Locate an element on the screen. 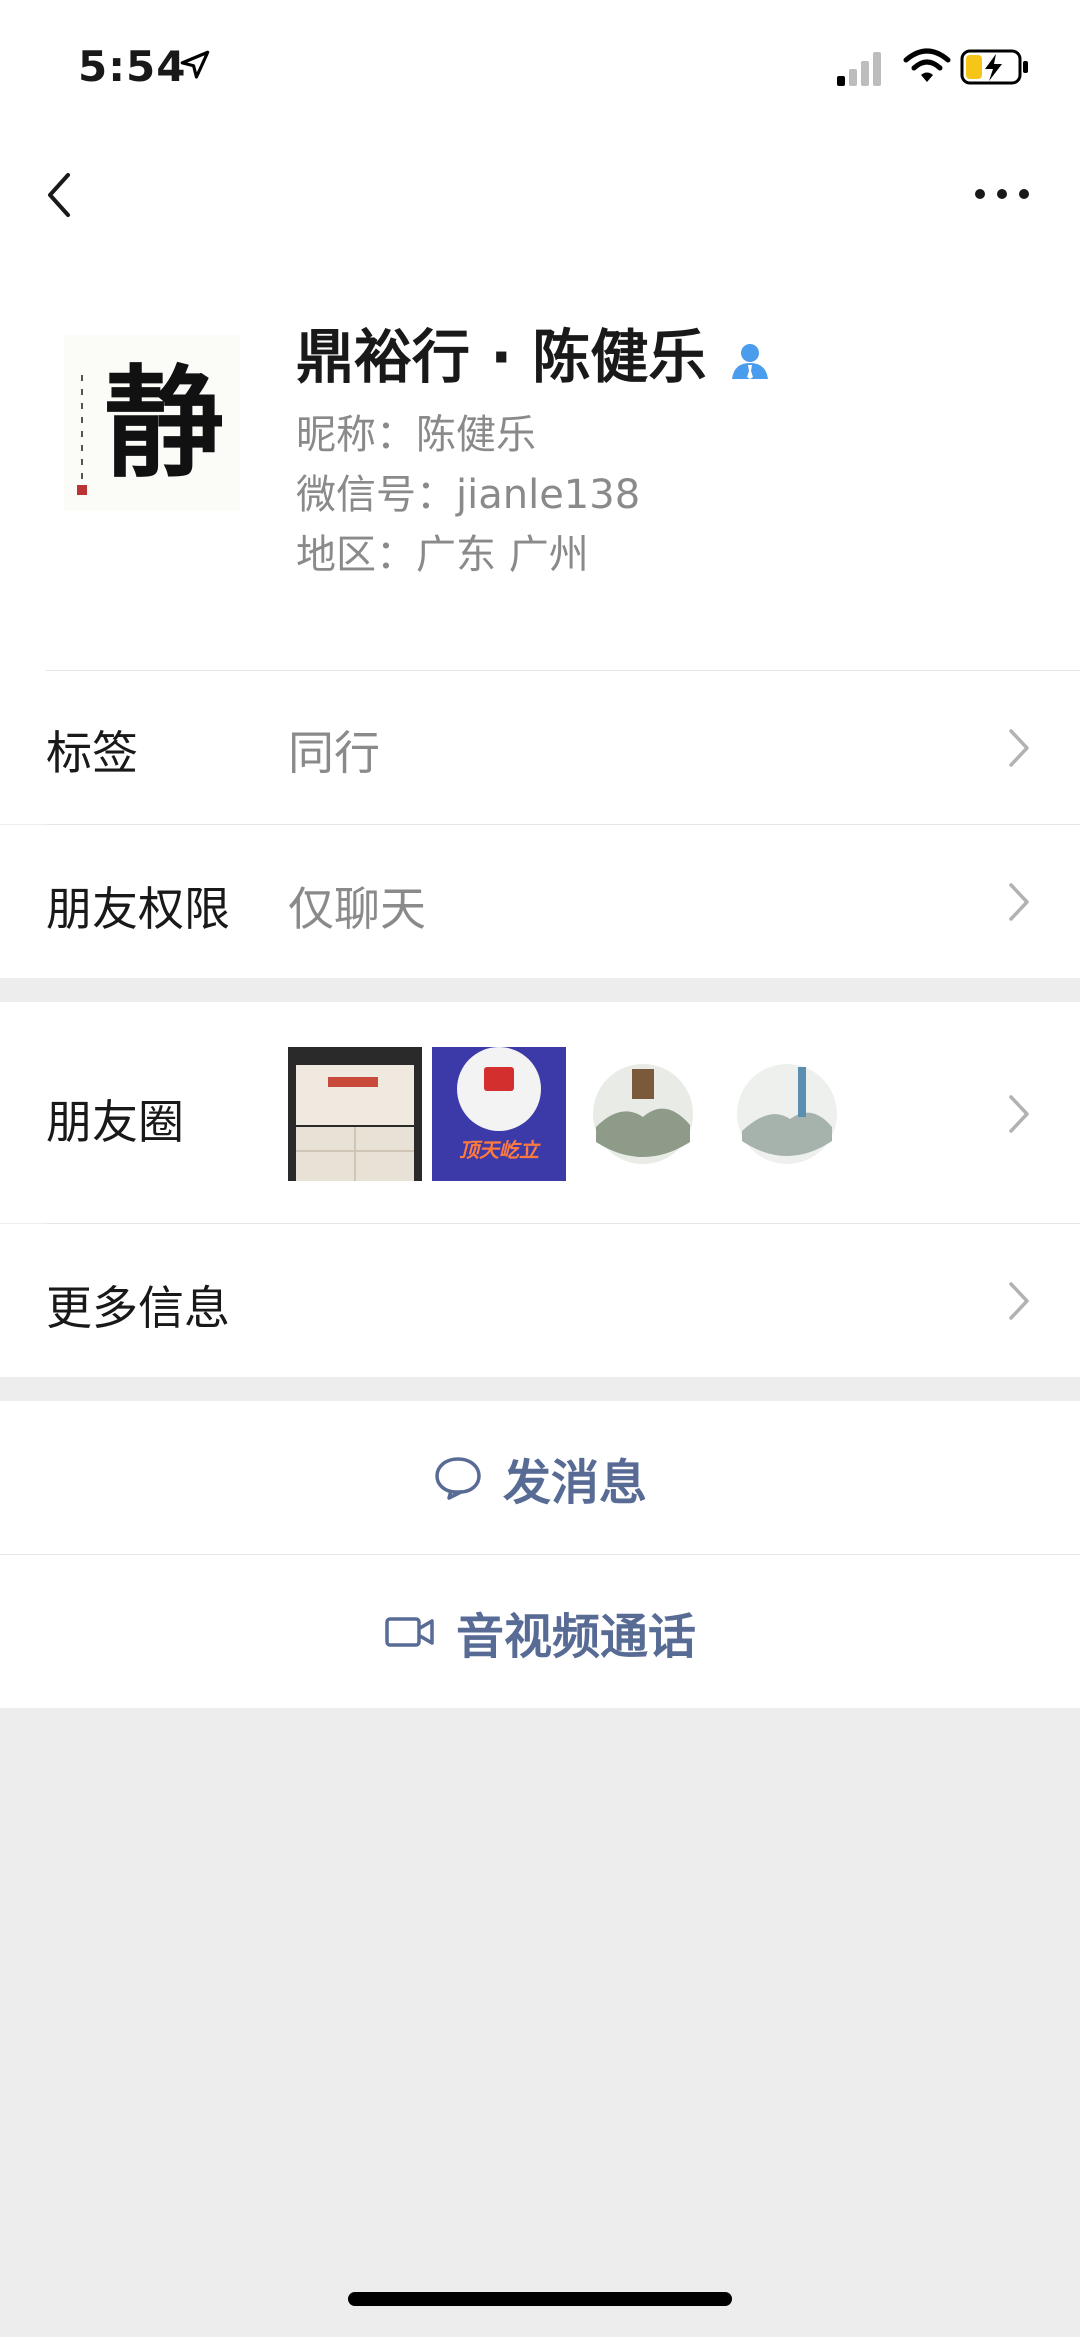  location-arrow-icon is located at coordinates (195, 64).